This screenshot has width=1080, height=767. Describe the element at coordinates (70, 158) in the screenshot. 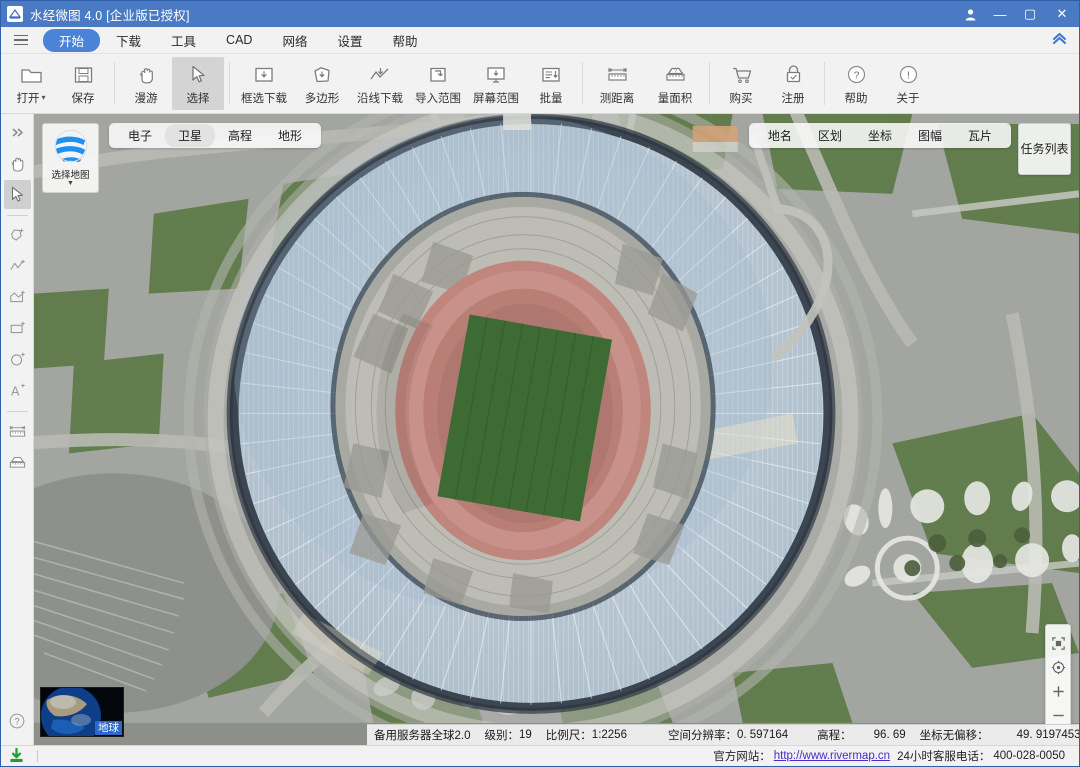

I see `map-selector-button: 选择地图 ▼` at that location.